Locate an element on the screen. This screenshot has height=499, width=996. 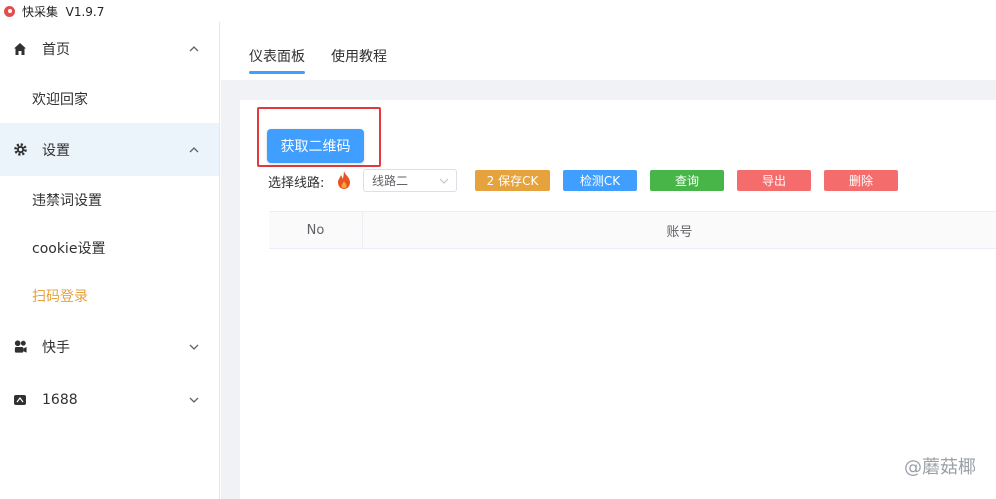
watermark: @蘑菇椰 is located at coordinates (940, 466).